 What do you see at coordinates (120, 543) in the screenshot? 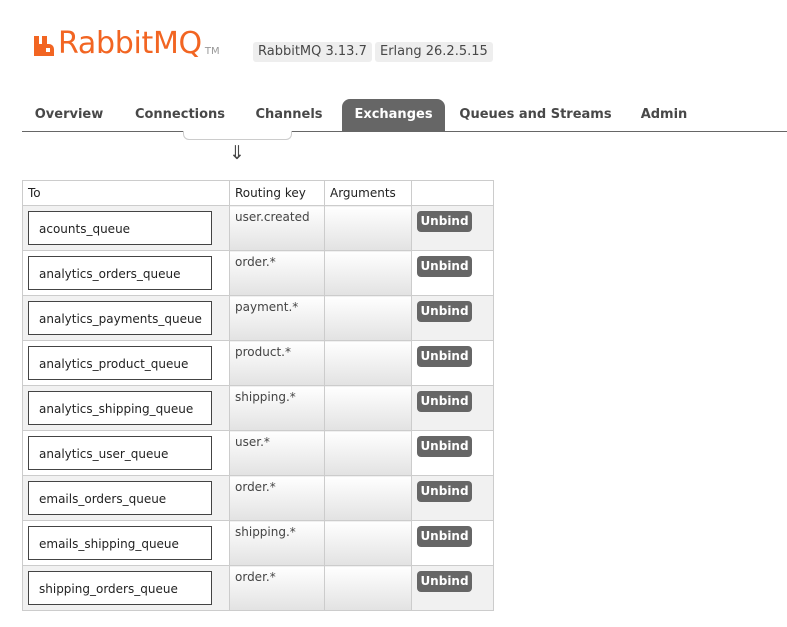
I see `queue-link: emails_shipping_queue` at bounding box center [120, 543].